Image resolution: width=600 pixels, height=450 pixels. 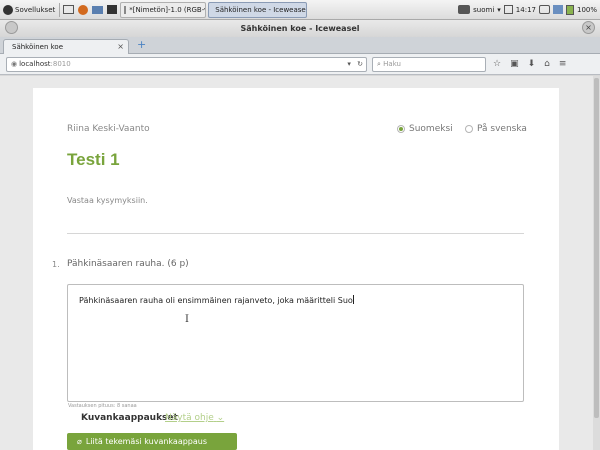 I want to click on question-number: 1., so click(x=56, y=264).